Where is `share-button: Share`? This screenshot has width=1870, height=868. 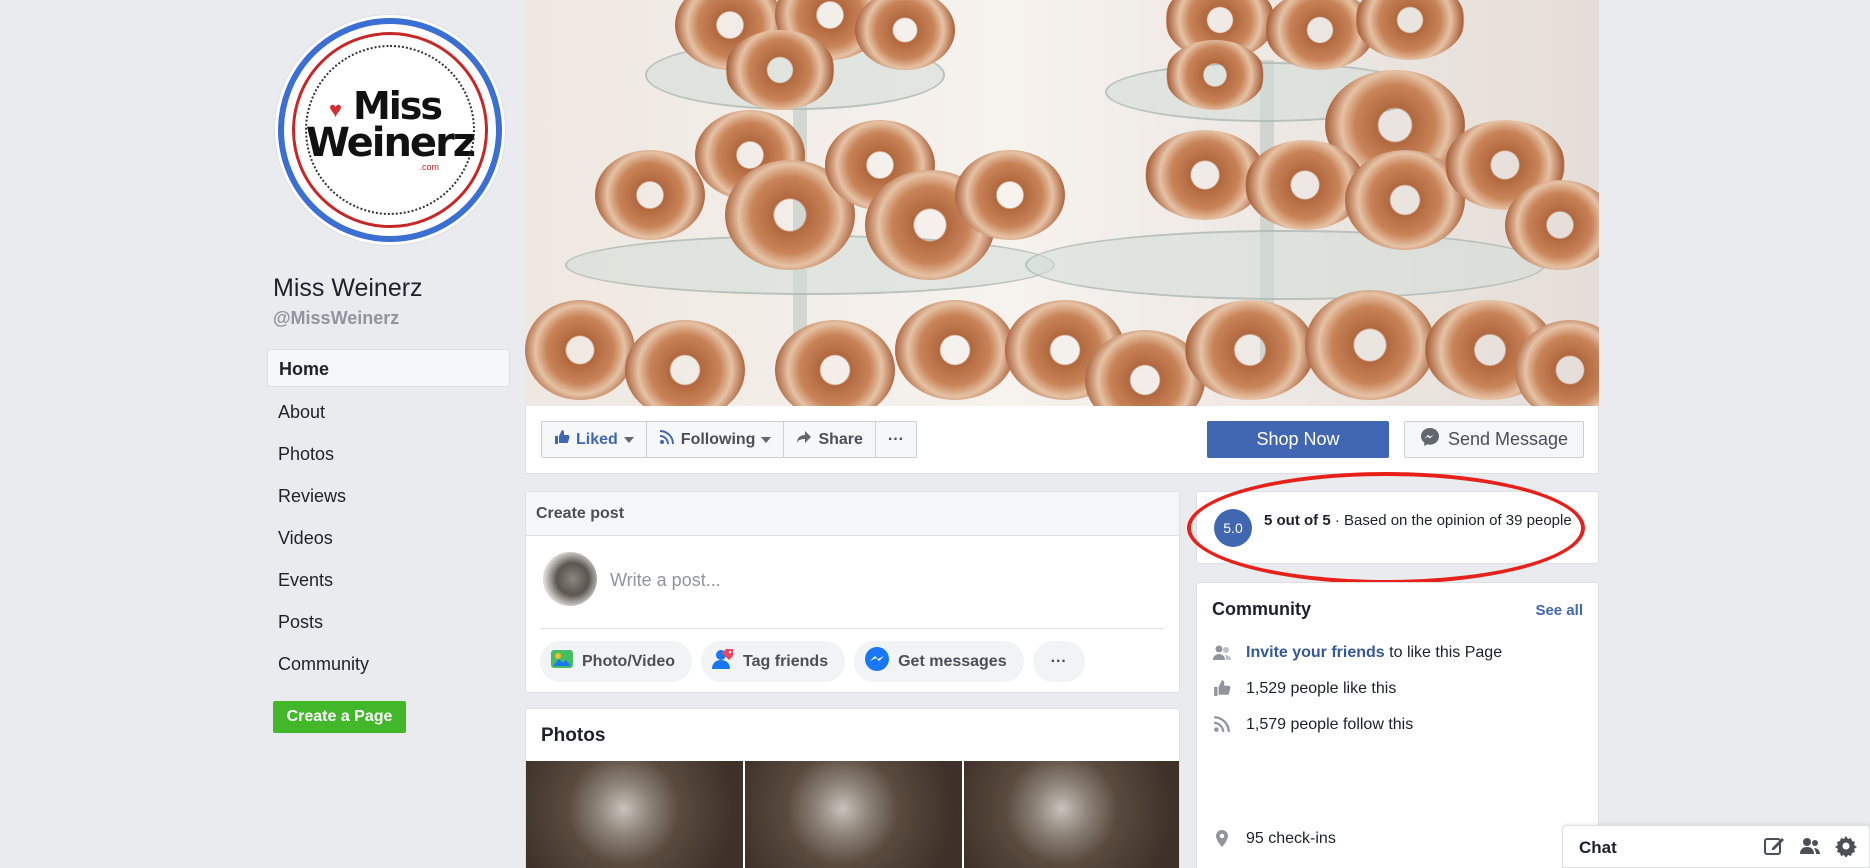 share-button: Share is located at coordinates (830, 439).